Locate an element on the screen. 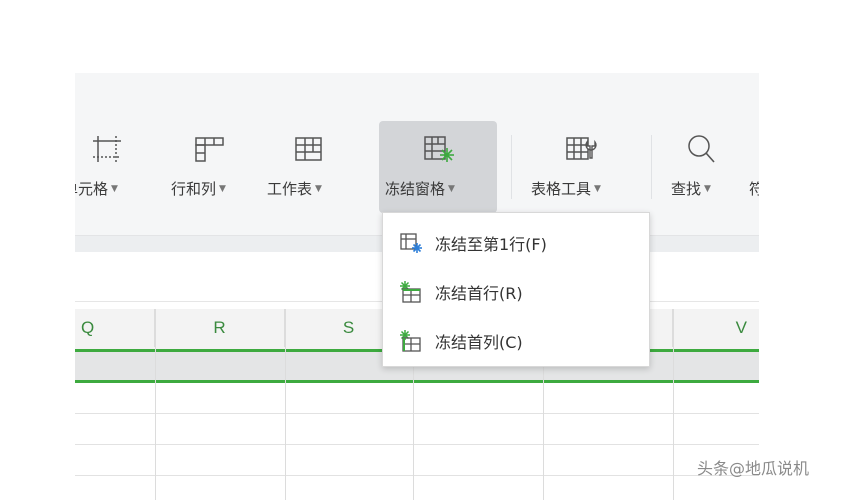 The height and width of the screenshot is (500, 849). cell-icon is located at coordinates (107, 149).